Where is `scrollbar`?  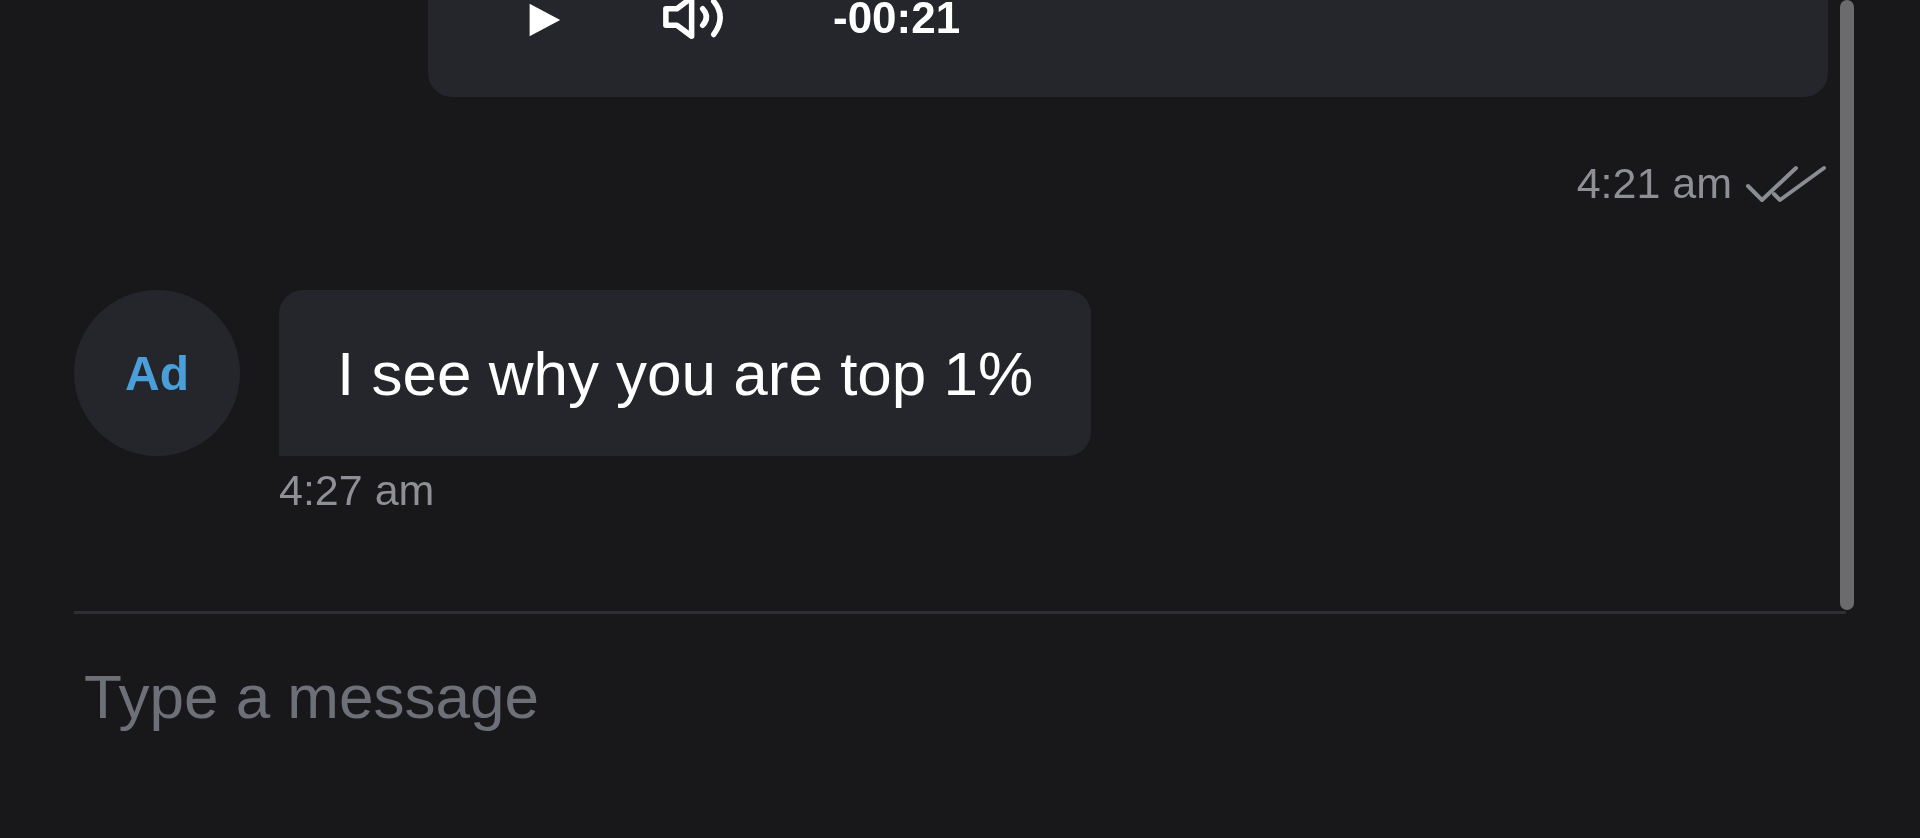 scrollbar is located at coordinates (1847, 305).